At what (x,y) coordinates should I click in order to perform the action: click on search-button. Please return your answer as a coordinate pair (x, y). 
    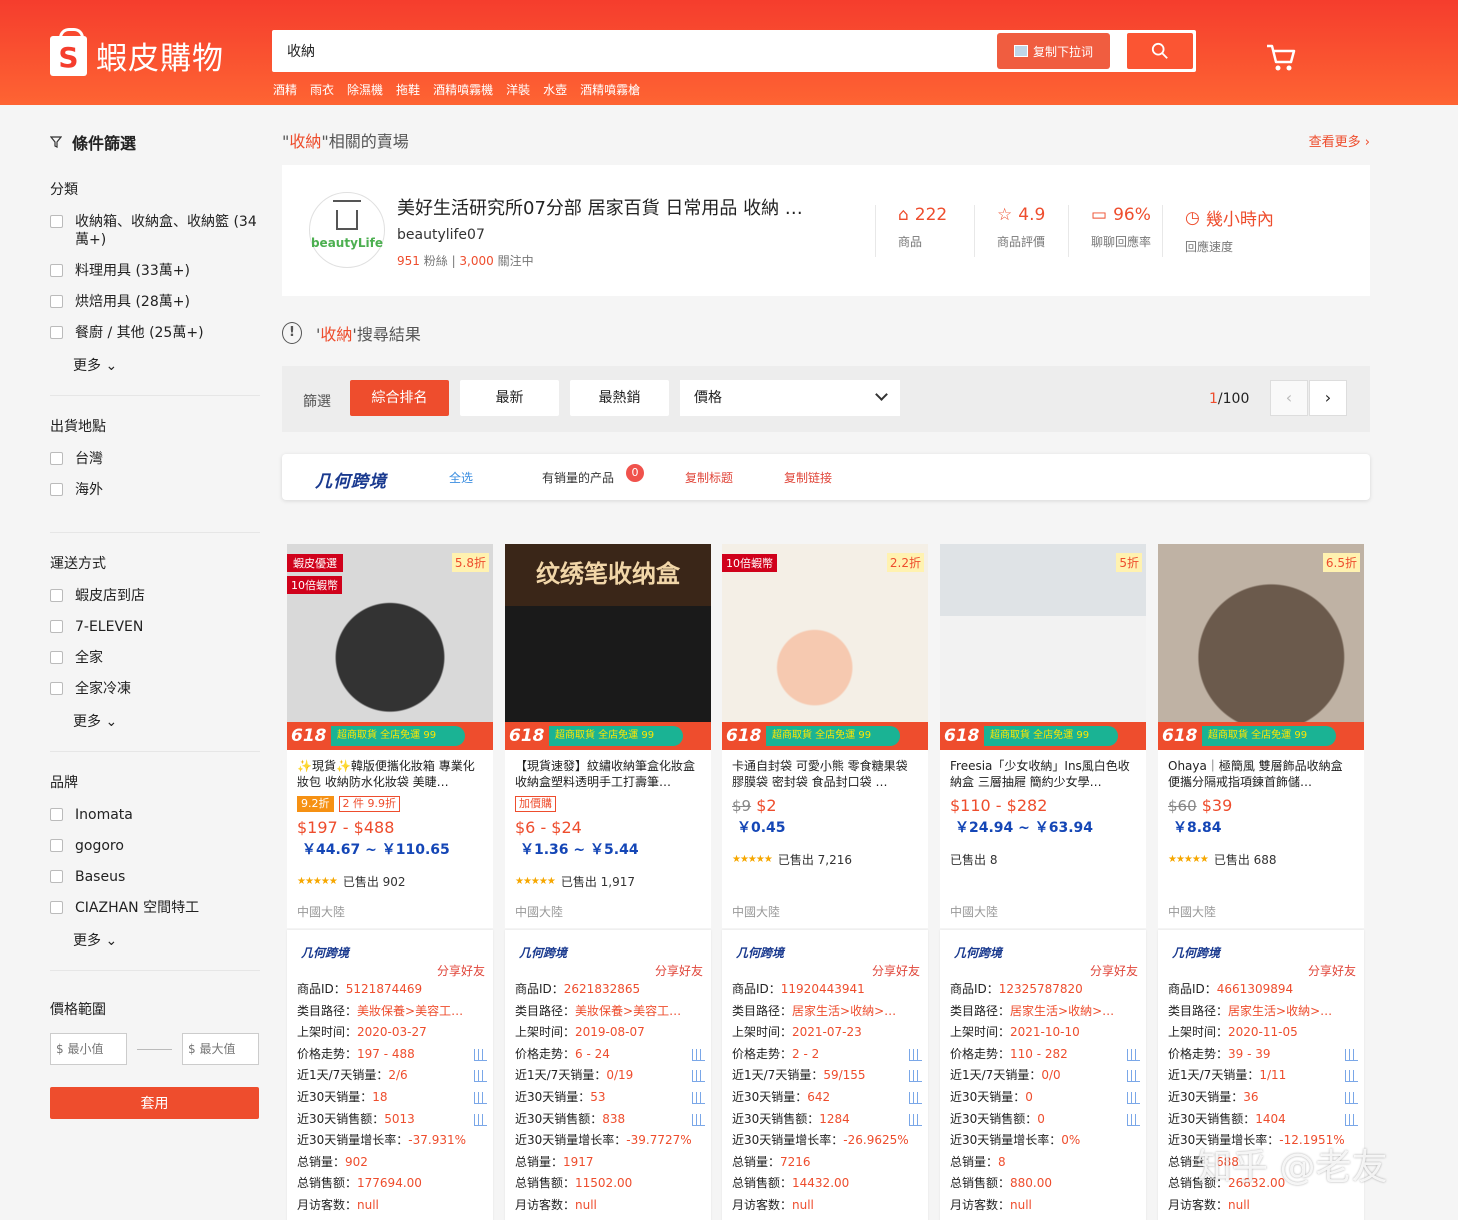
    Looking at the image, I should click on (1160, 51).